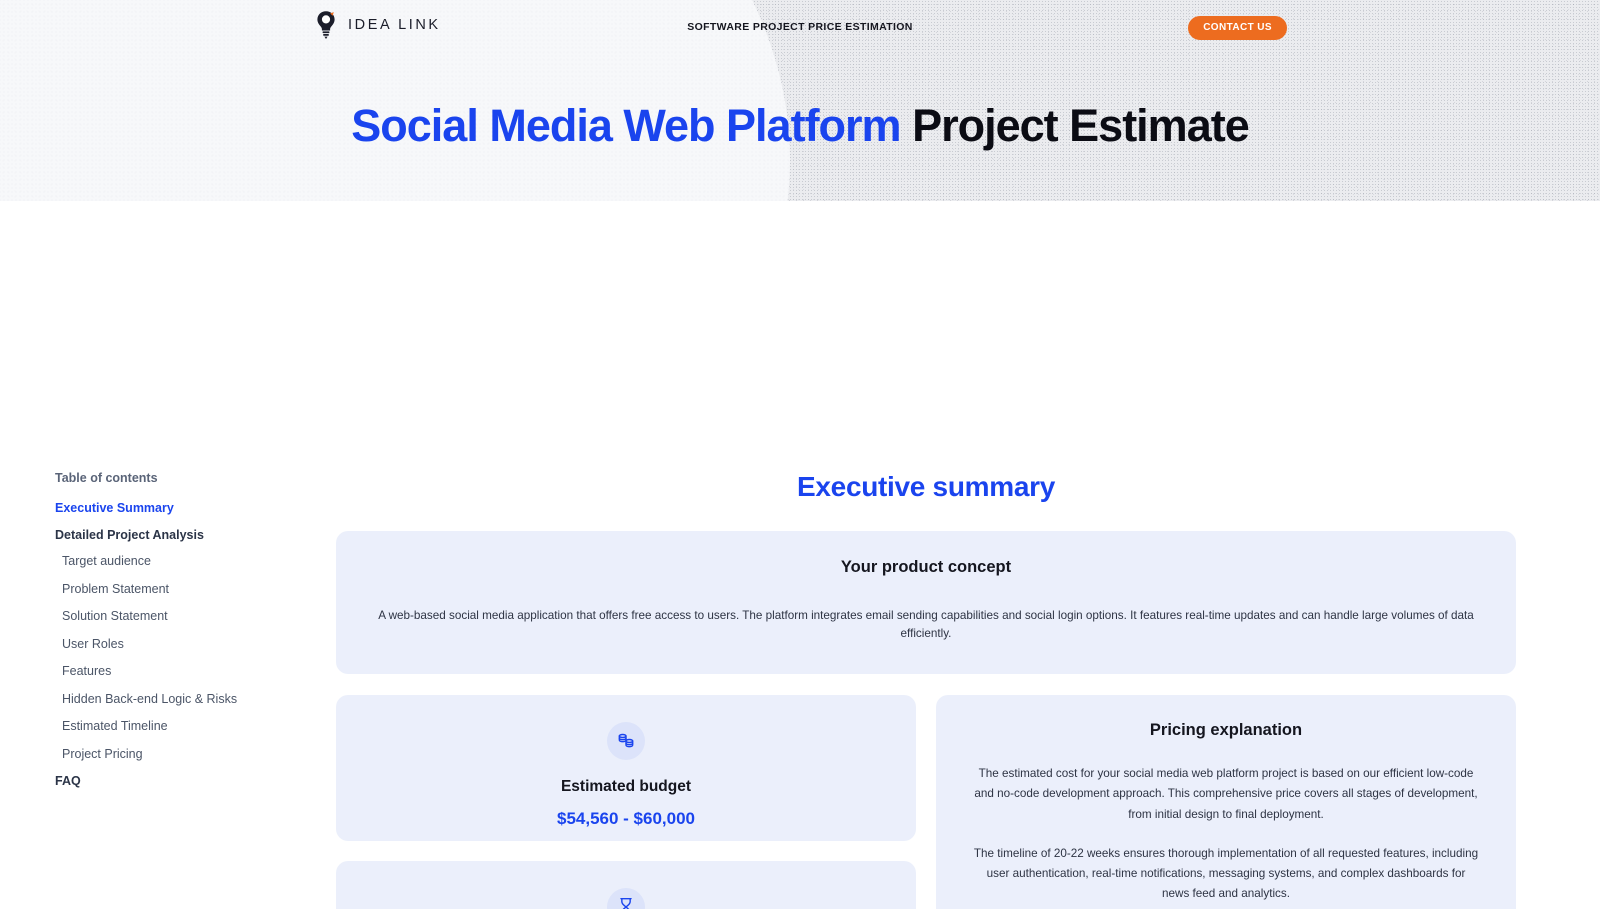 This screenshot has width=1600, height=909. Describe the element at coordinates (626, 768) in the screenshot. I see `estimated-budget-card: Estimated budget $54,560 - $60,000` at that location.